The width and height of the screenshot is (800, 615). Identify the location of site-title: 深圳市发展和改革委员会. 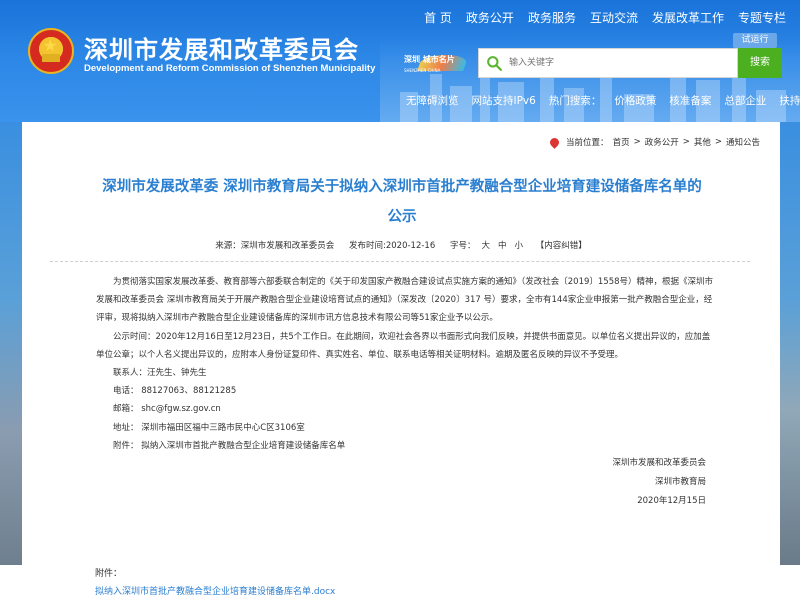
(221, 47).